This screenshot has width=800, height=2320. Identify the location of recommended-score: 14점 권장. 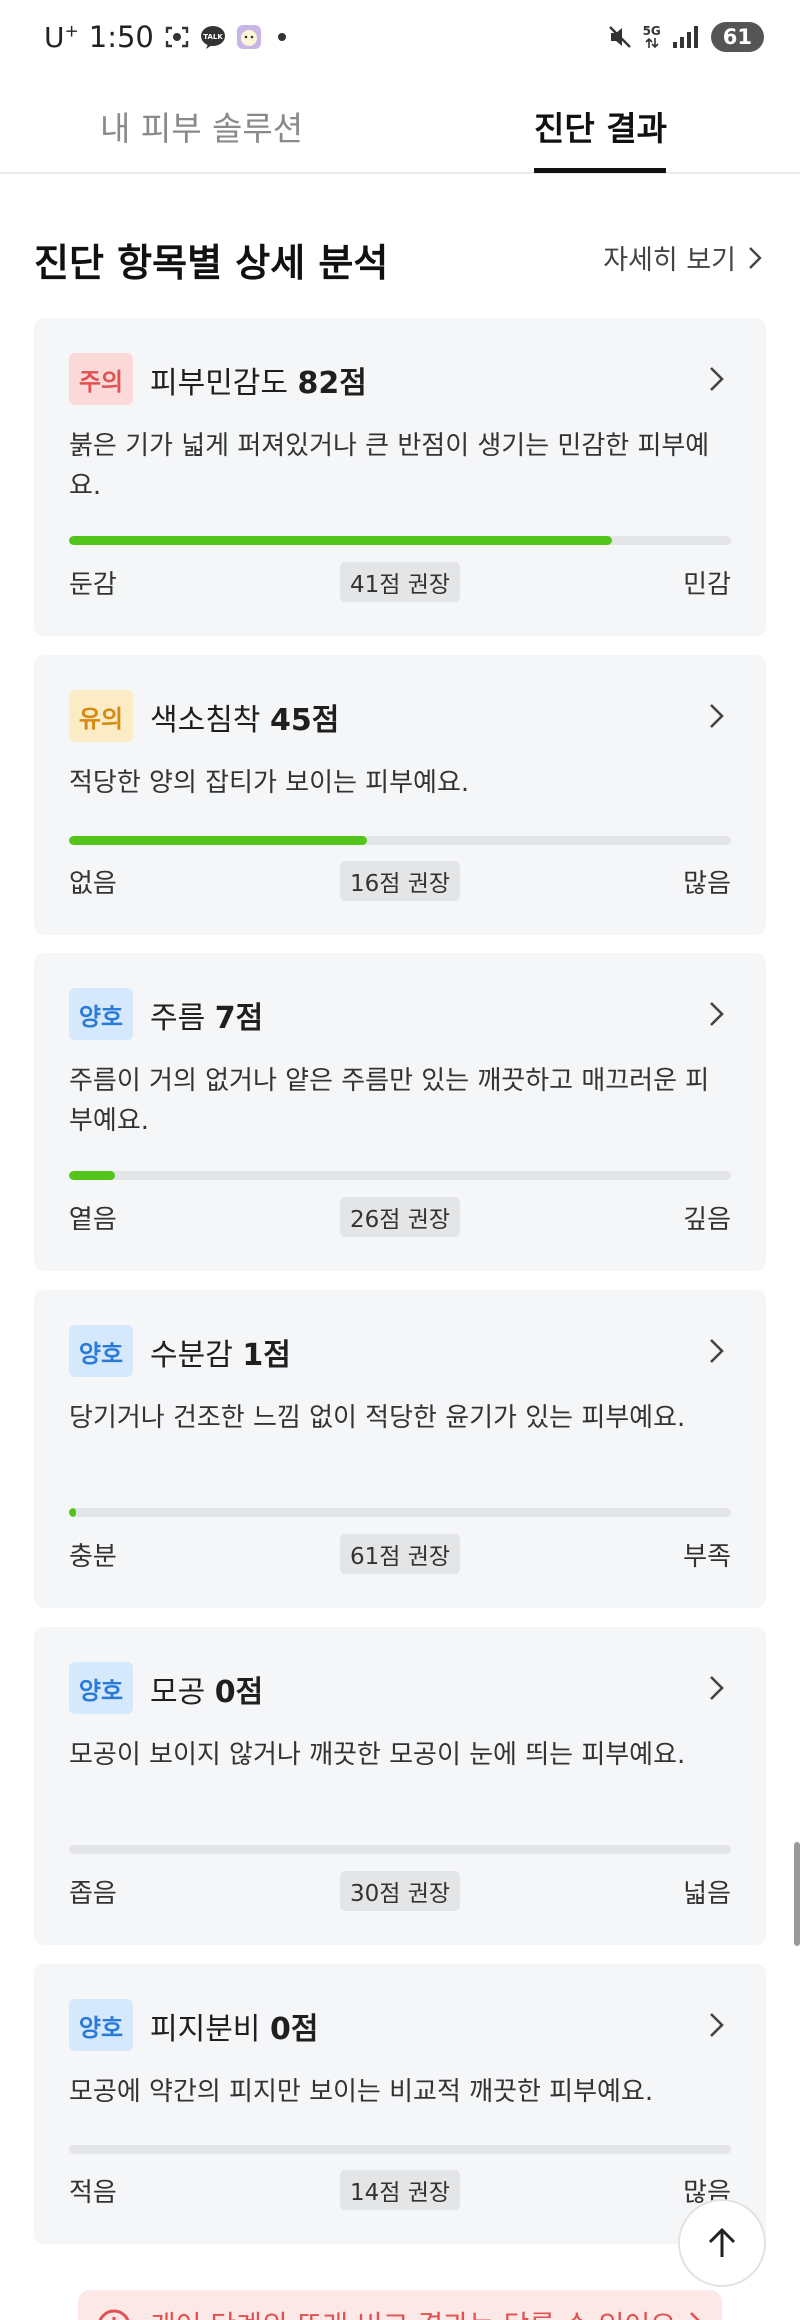
(400, 2190).